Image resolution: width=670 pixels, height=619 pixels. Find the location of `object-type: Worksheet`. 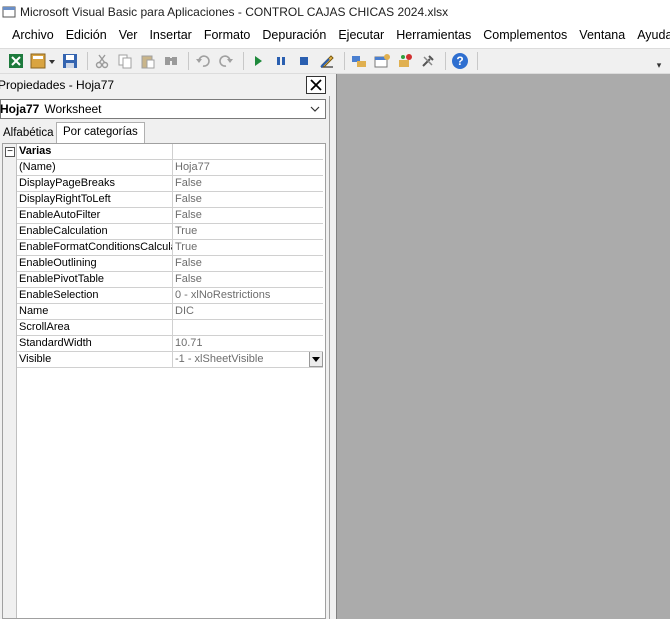

object-type: Worksheet is located at coordinates (73, 109).